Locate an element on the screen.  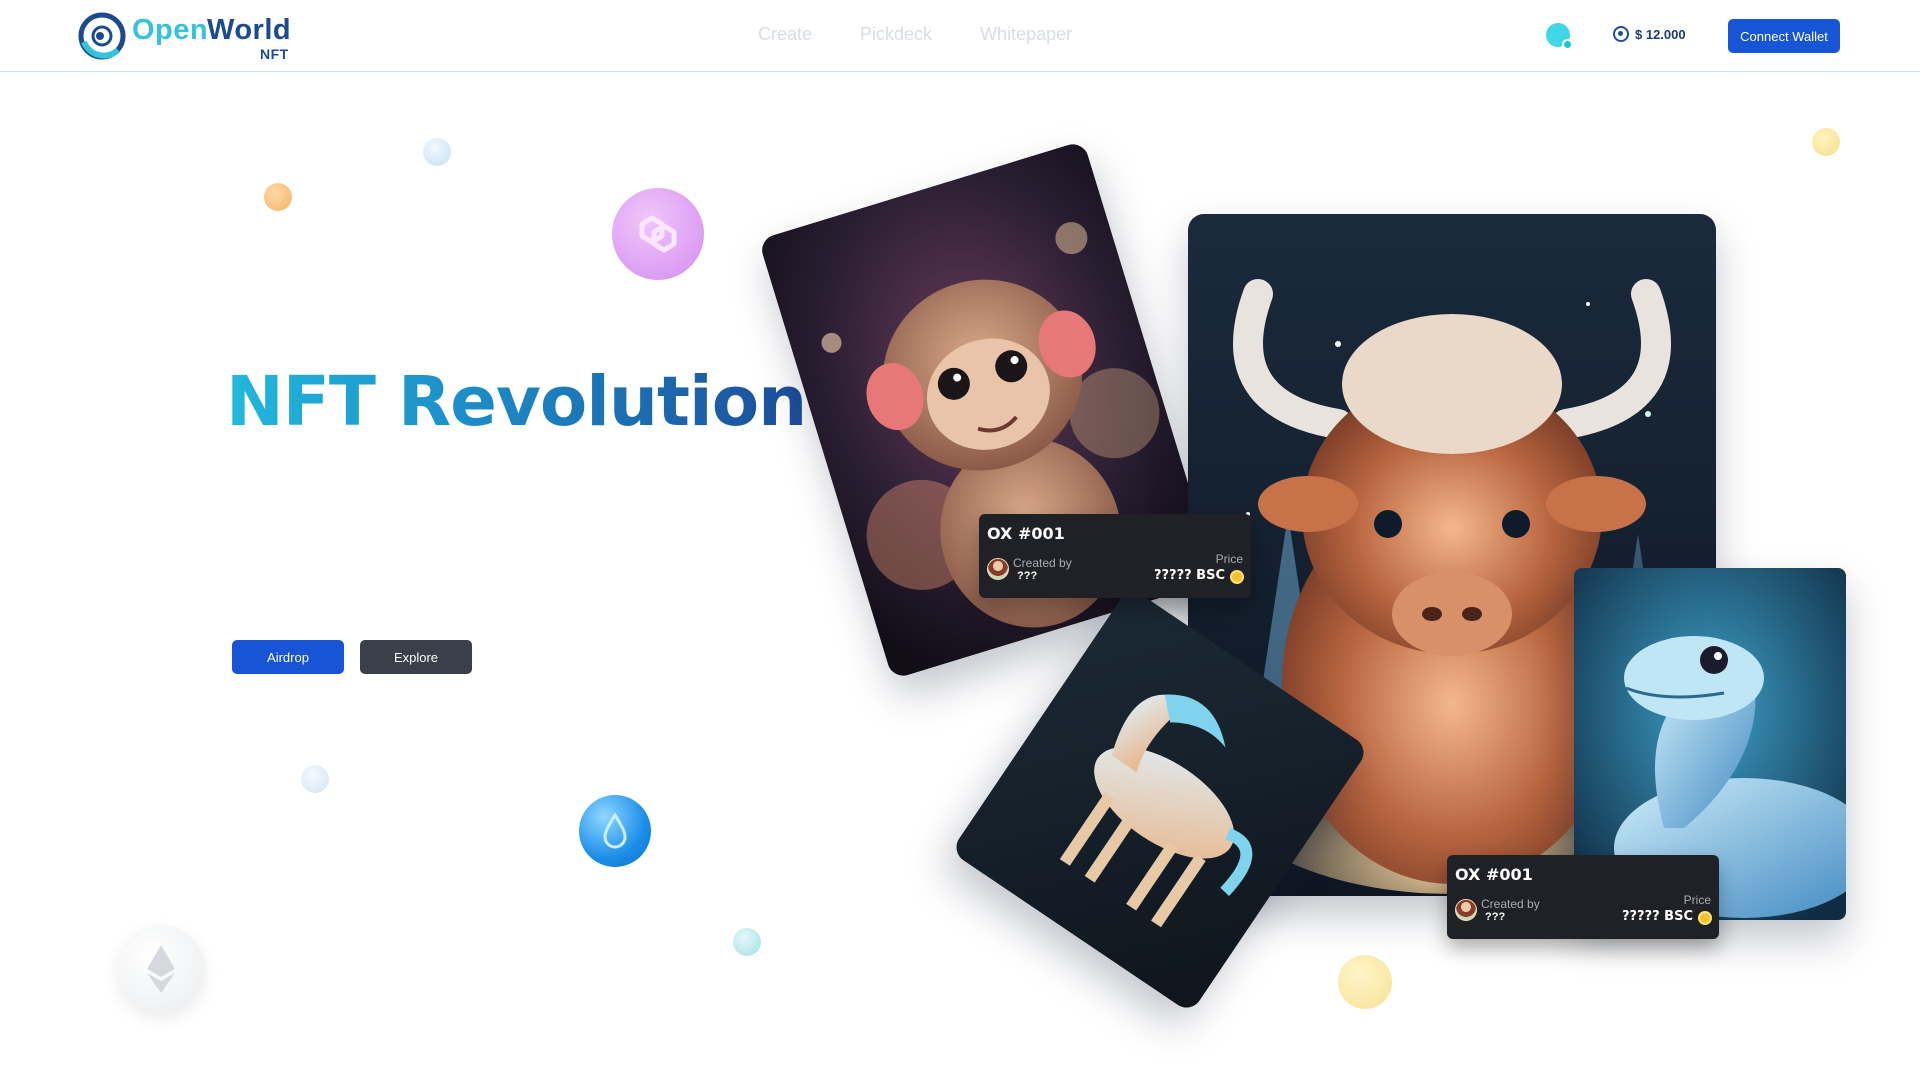
nft-info-card: OX #001 Created by ??? Price ????? BSC is located at coordinates (1115, 556).